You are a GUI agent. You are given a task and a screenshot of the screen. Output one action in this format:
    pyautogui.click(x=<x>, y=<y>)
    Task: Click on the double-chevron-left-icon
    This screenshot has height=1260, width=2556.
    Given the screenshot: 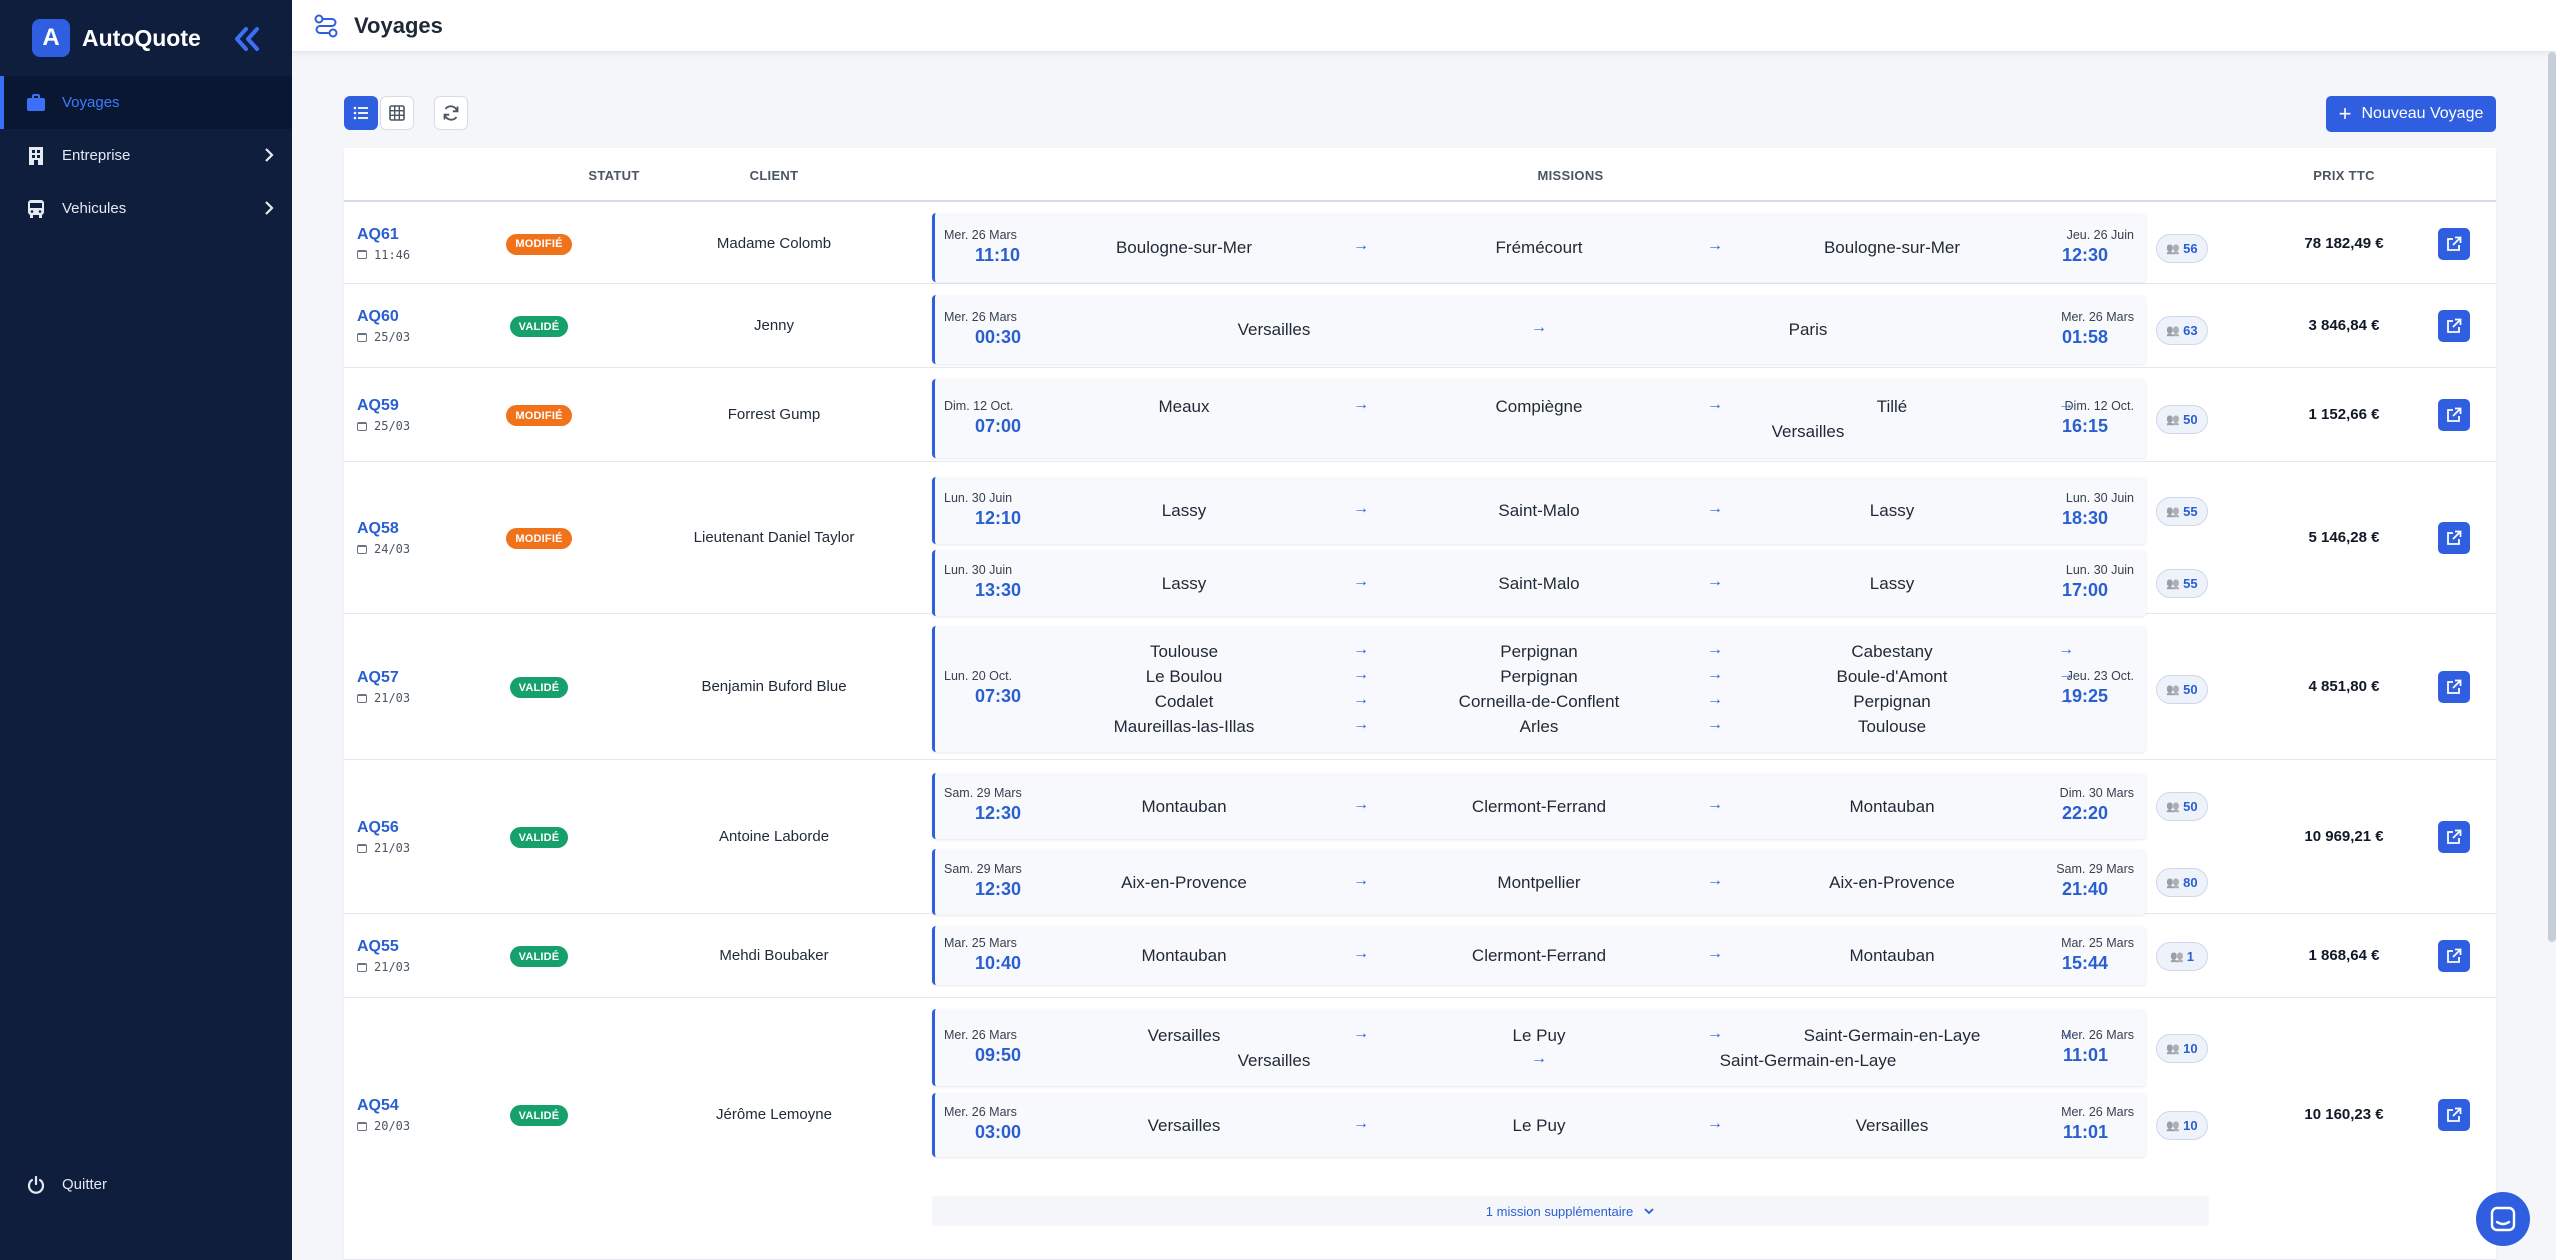 What is the action you would take?
    pyautogui.click(x=247, y=39)
    